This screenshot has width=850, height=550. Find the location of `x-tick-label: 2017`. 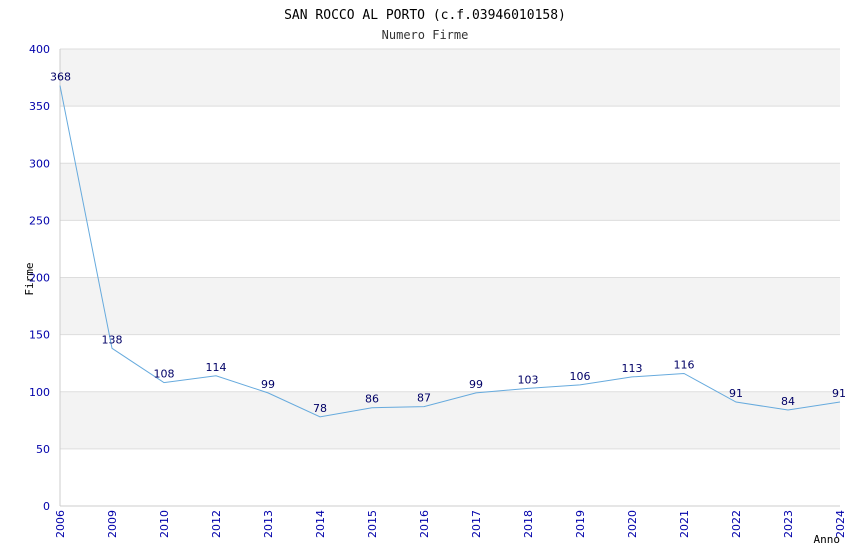

x-tick-label: 2017 is located at coordinates (476, 524).